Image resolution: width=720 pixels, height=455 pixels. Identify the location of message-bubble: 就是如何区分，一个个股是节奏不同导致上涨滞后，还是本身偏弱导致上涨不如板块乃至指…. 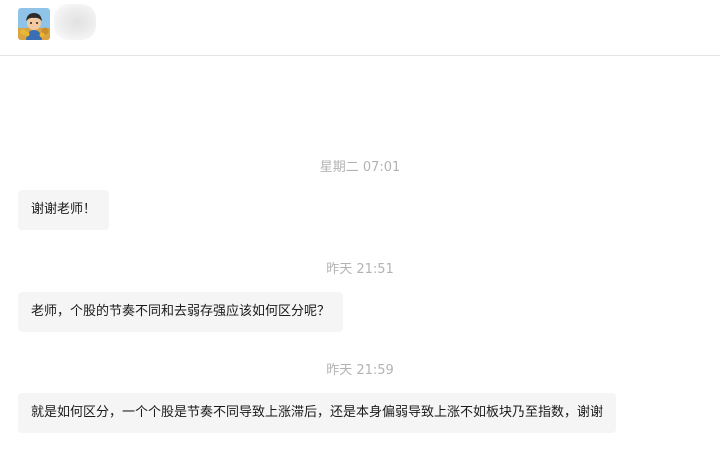
(317, 413).